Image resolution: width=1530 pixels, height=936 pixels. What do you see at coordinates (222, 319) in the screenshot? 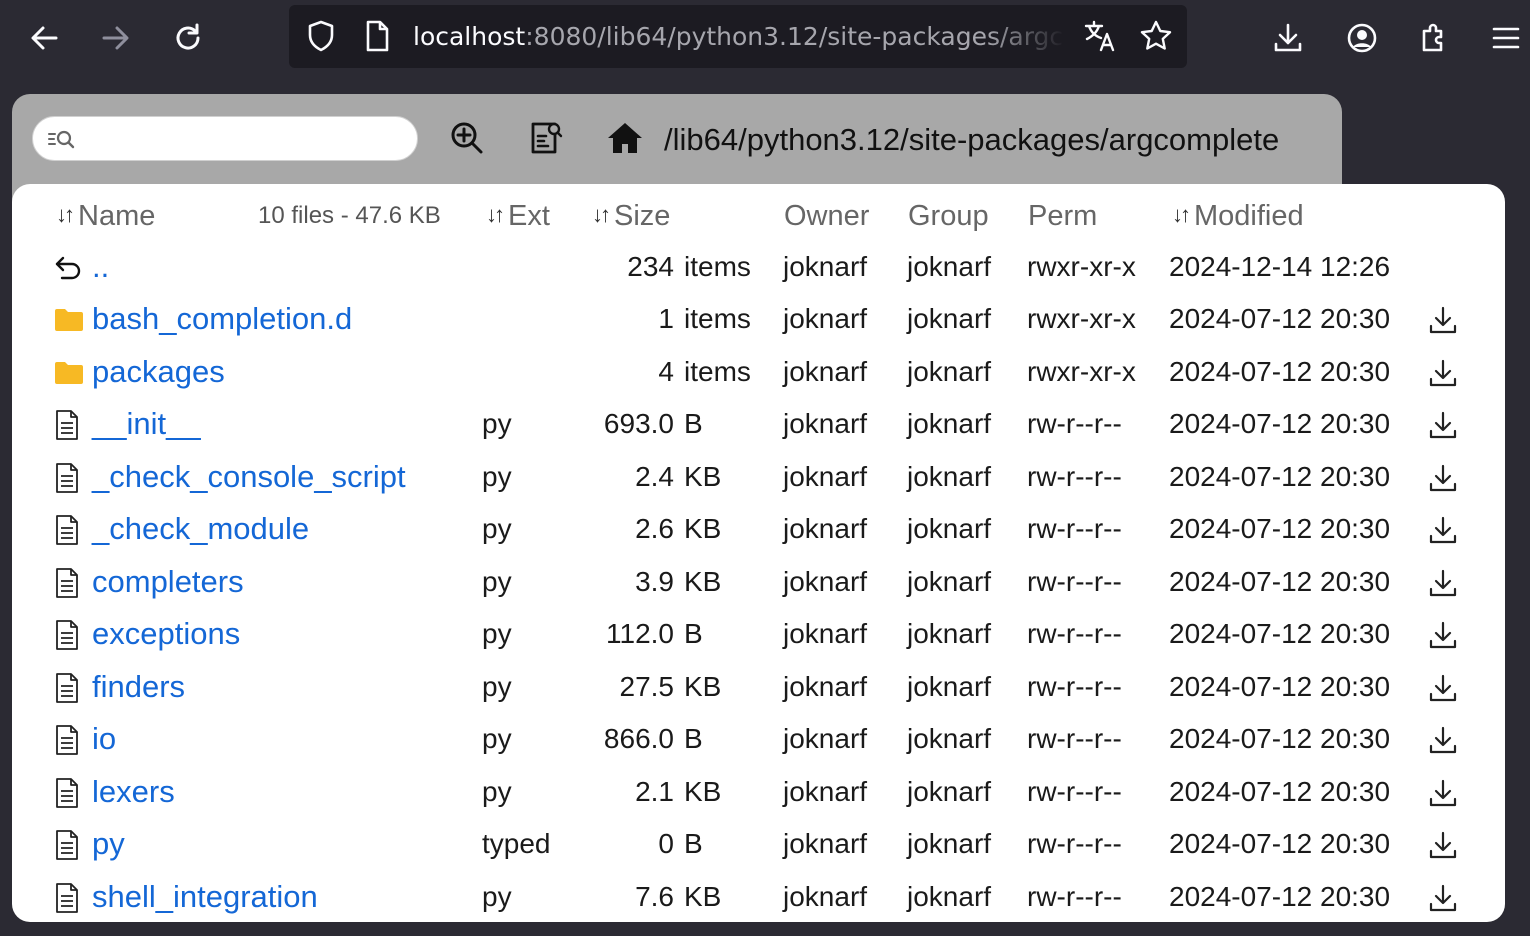
I see `entry-name-link: bash_completion.d` at bounding box center [222, 319].